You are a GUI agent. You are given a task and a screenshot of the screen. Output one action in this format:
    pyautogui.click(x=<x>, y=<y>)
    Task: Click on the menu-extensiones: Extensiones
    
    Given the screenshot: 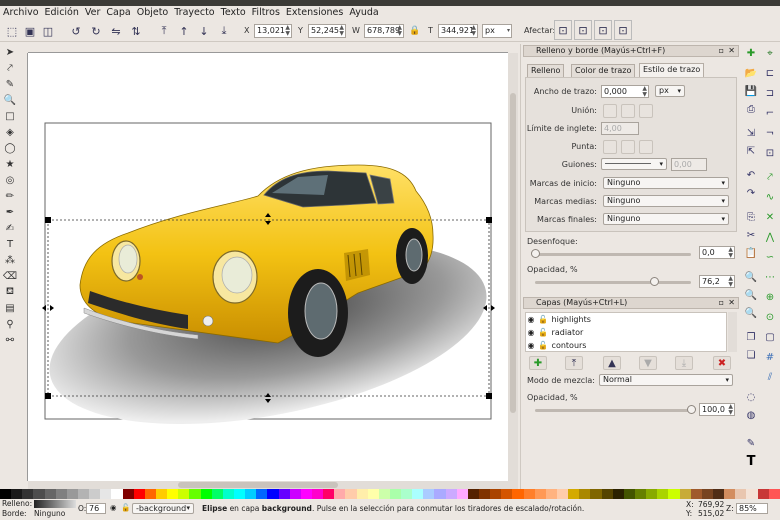 What is the action you would take?
    pyautogui.click(x=314, y=13)
    